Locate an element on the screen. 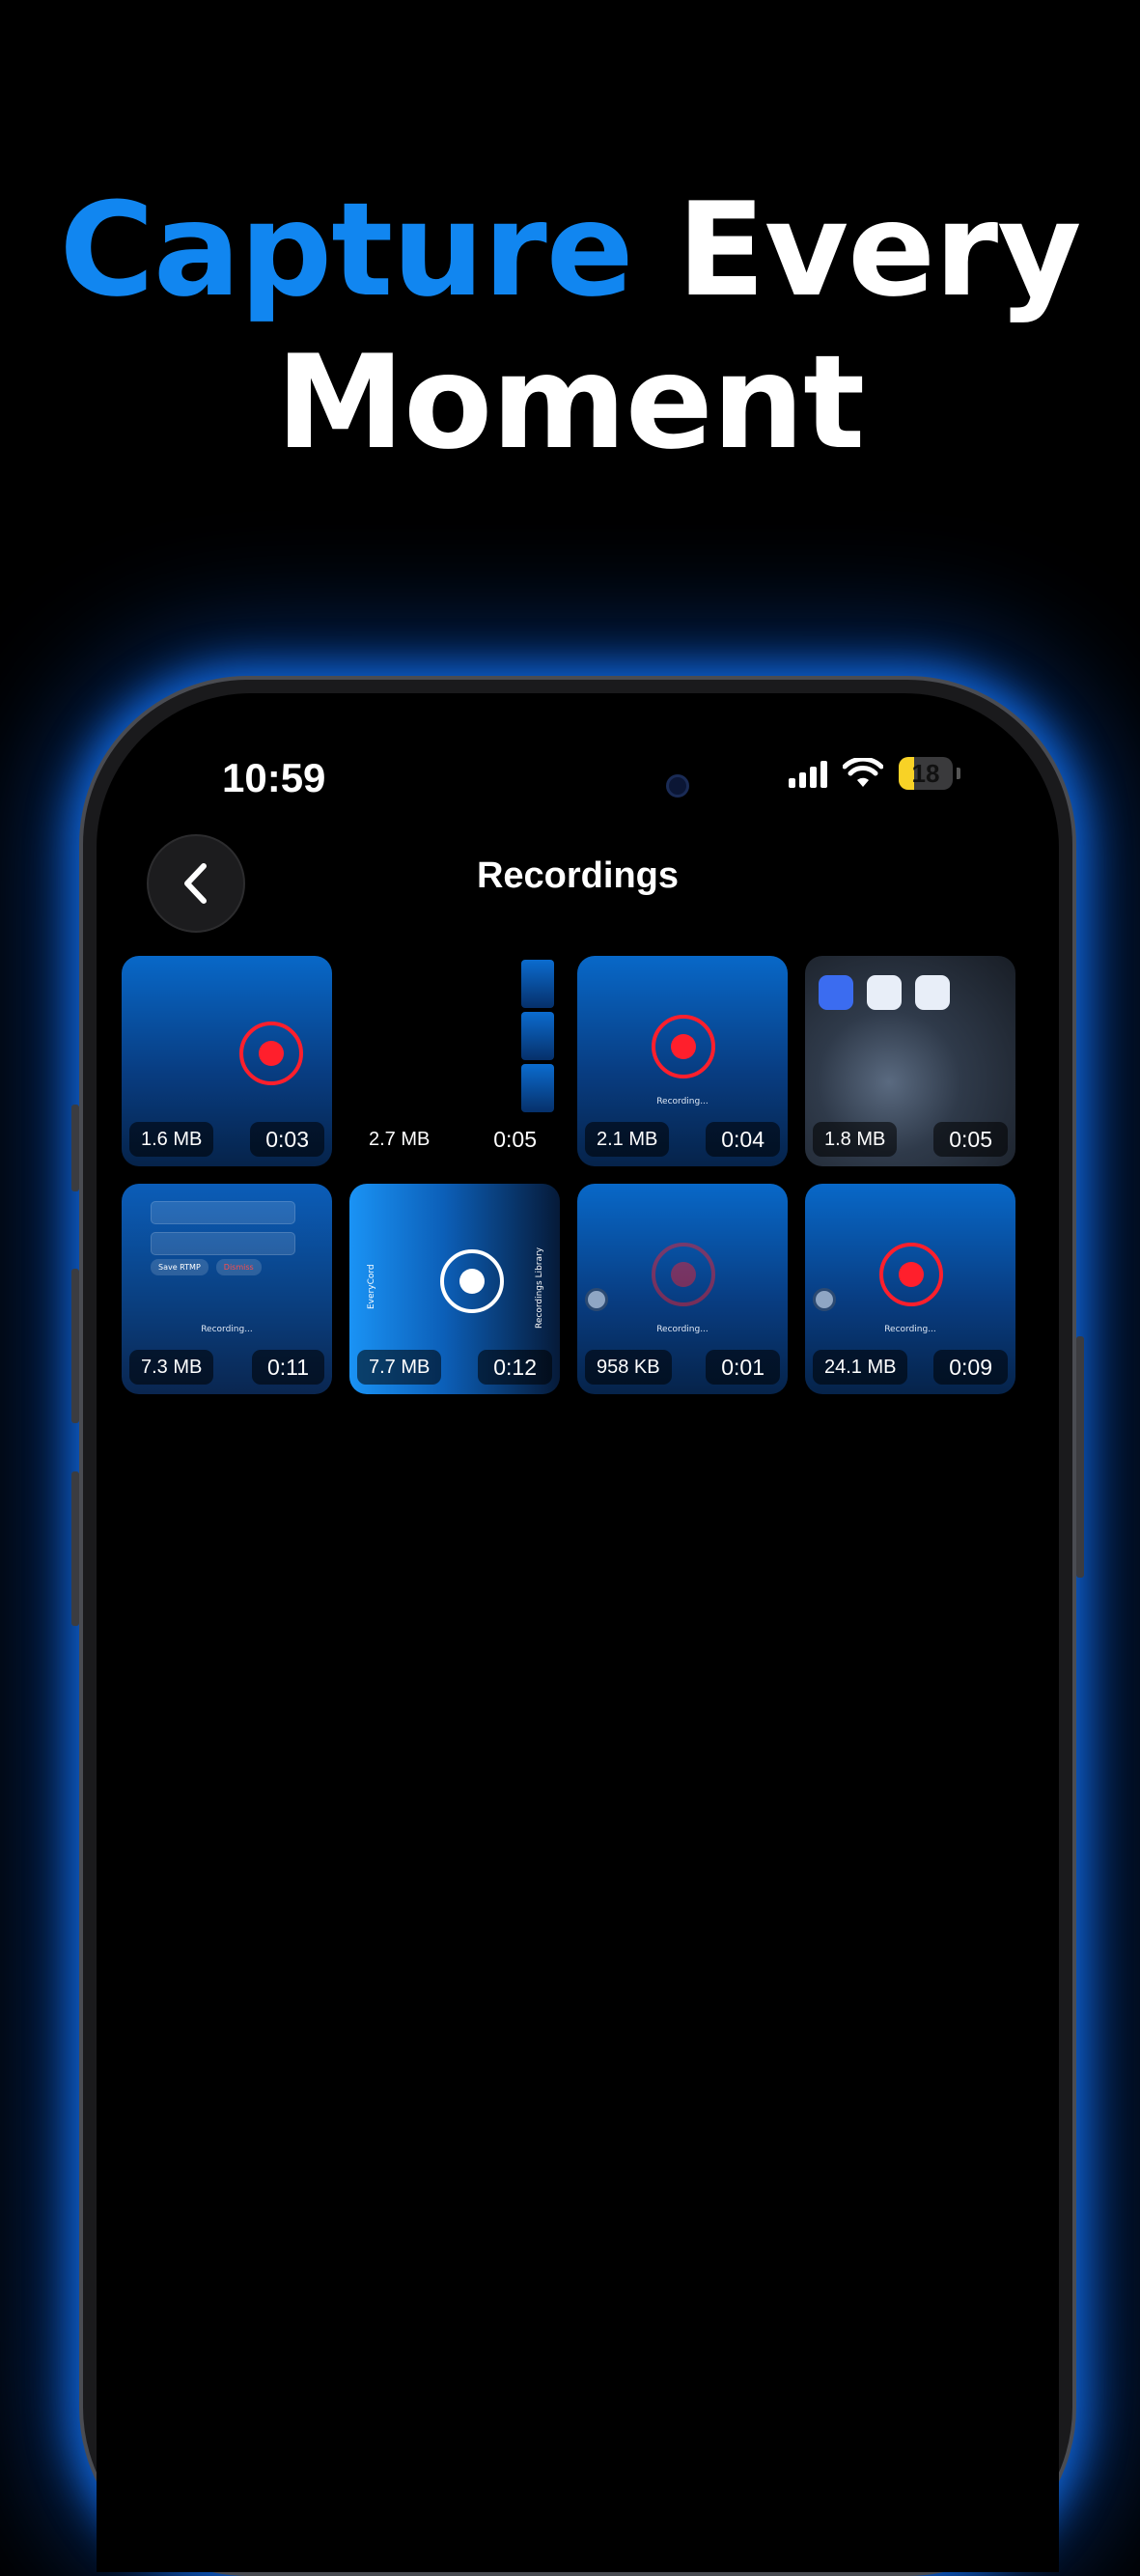  cellular-signal-icon is located at coordinates (808, 774).